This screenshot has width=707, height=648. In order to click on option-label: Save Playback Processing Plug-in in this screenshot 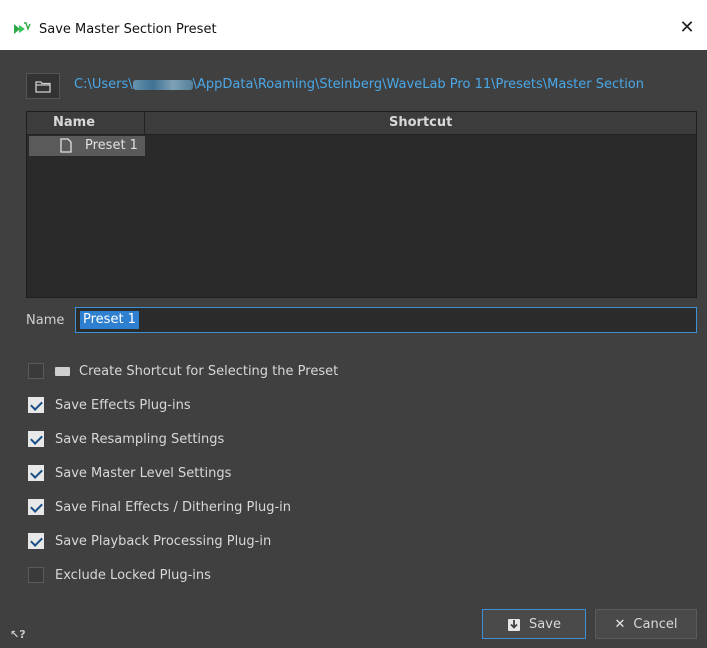, I will do `click(163, 541)`.